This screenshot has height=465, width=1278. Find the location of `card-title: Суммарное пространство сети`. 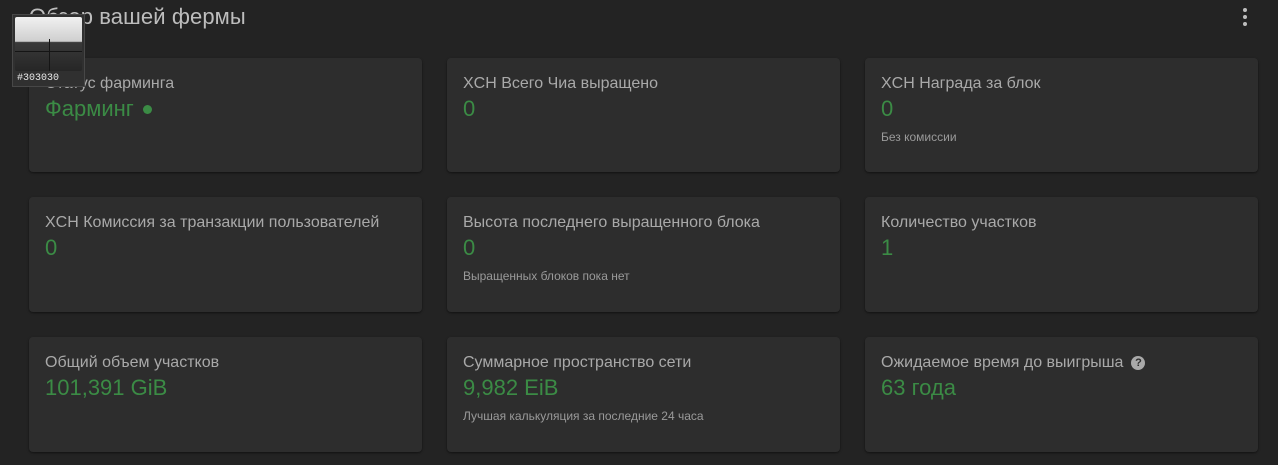

card-title: Суммарное пространство сети is located at coordinates (577, 362).